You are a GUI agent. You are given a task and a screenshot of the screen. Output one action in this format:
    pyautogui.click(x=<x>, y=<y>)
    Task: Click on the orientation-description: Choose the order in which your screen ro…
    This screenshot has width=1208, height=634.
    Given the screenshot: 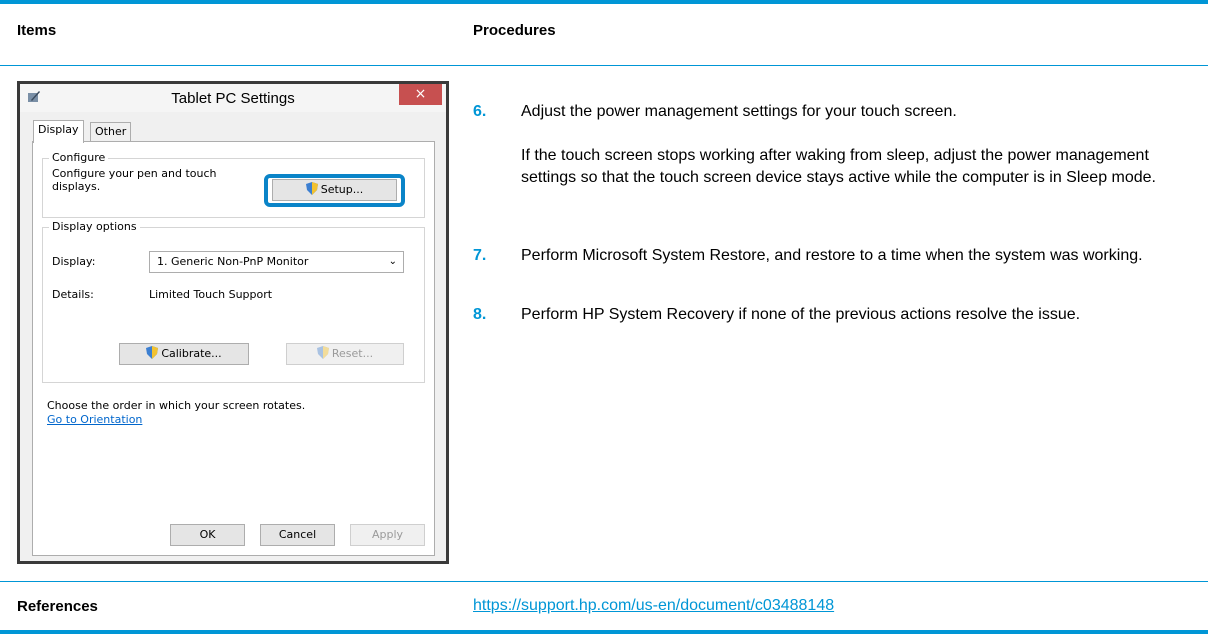 What is the action you would take?
    pyautogui.click(x=176, y=405)
    